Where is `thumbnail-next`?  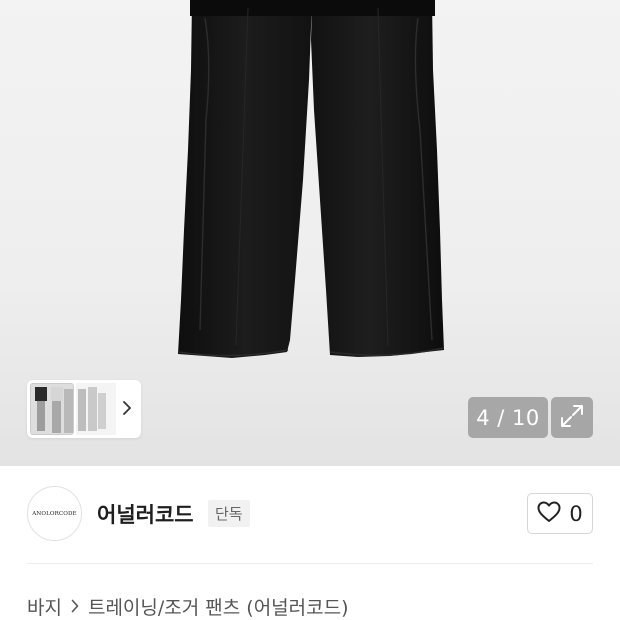
thumbnail-next is located at coordinates (96, 409).